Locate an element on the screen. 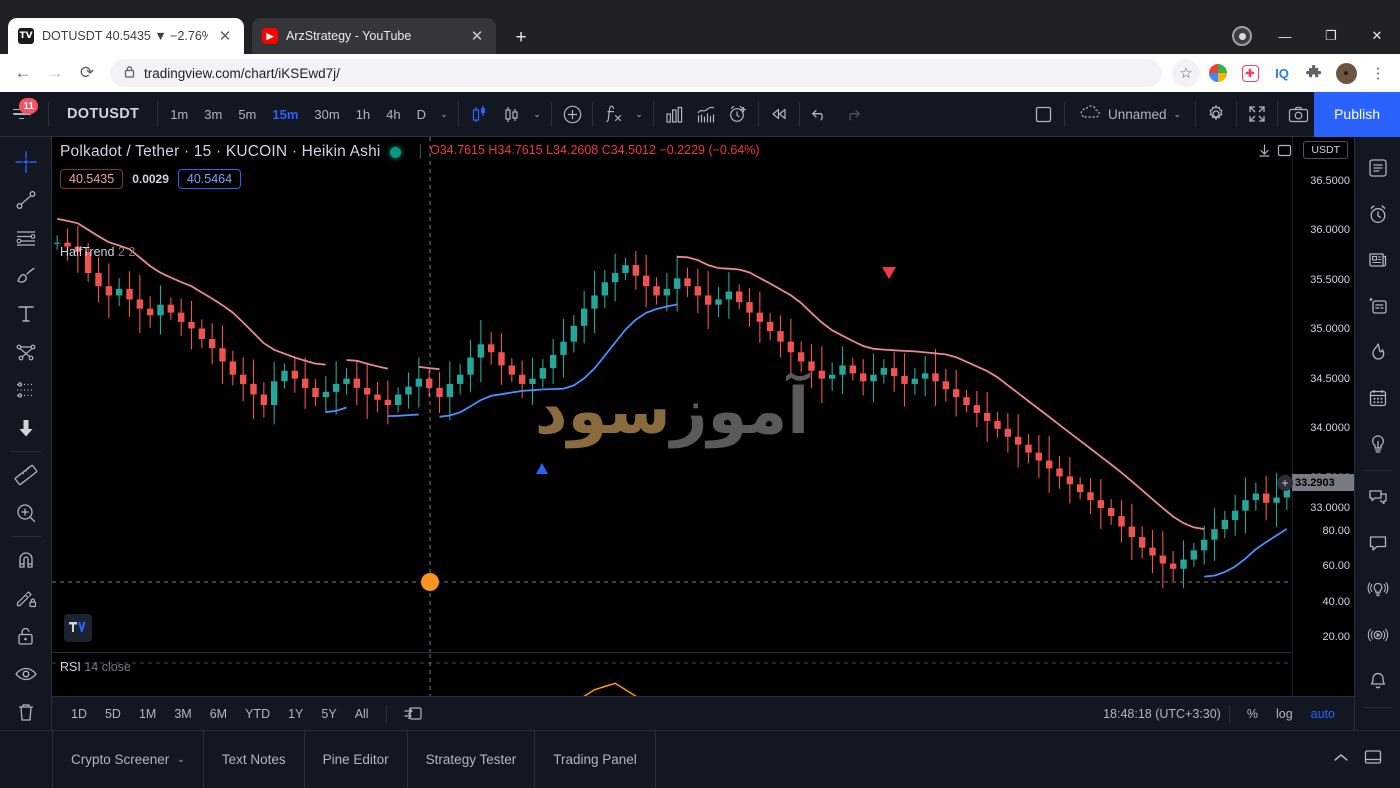  tradingview-logo is located at coordinates (78, 628).